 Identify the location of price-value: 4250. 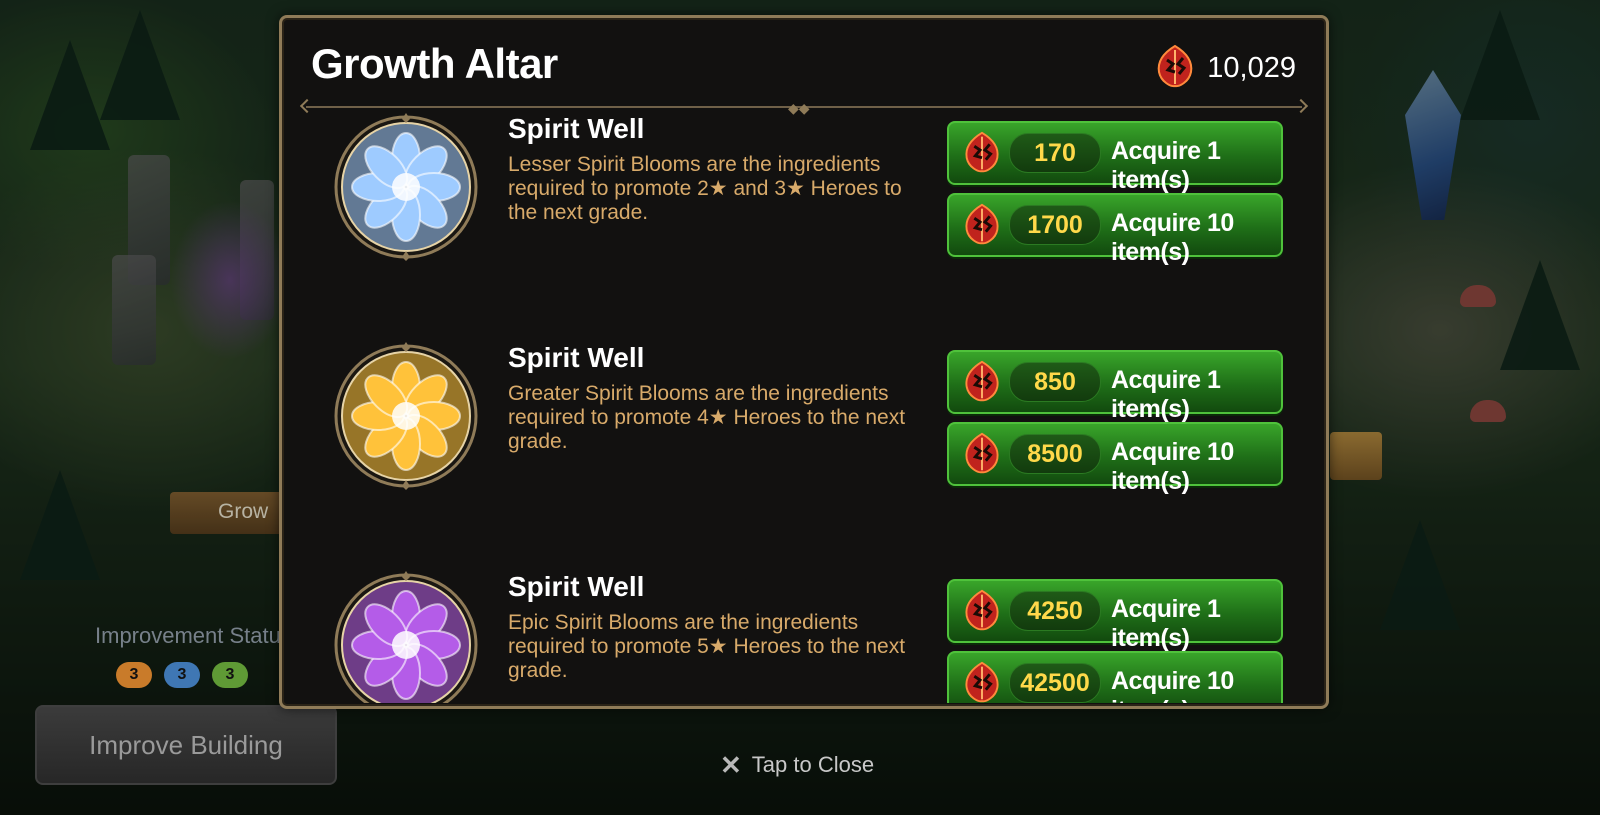
(1055, 611).